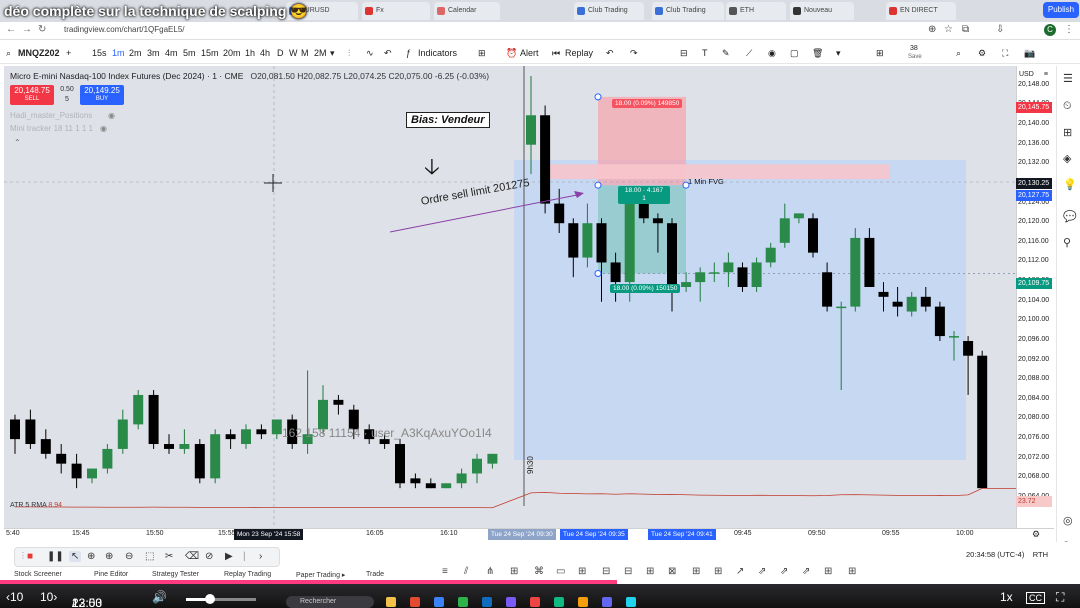 Image resolution: width=1080 pixels, height=608 pixels. Describe the element at coordinates (250, 53) in the screenshot. I see `interval-1h: 1h` at that location.